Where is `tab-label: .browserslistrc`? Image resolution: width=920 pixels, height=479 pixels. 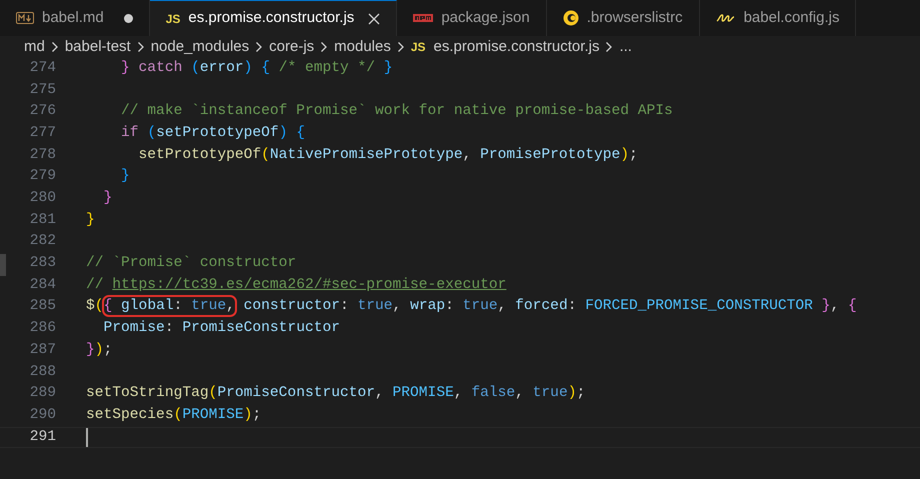 tab-label: .browserslistrc is located at coordinates (634, 18).